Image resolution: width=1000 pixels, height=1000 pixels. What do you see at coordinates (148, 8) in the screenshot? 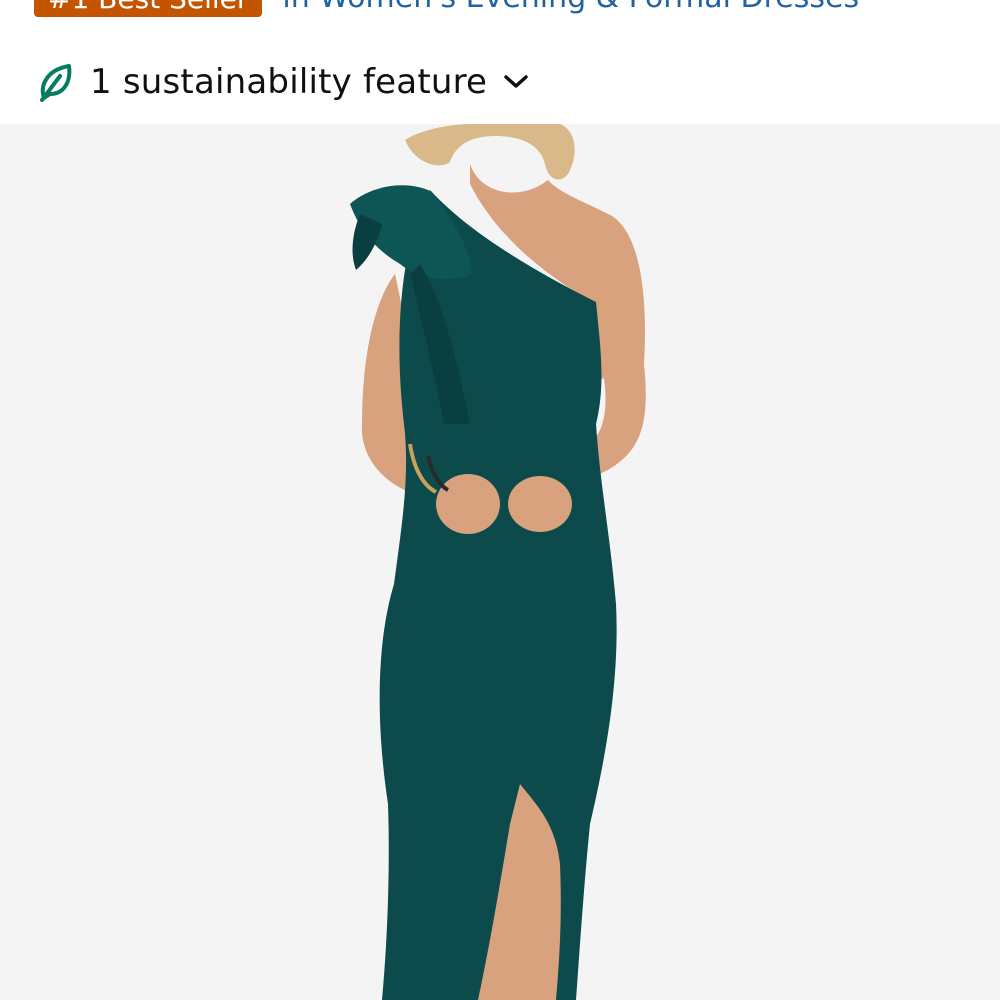
I see `best-seller-badge: #1 Best Seller` at bounding box center [148, 8].